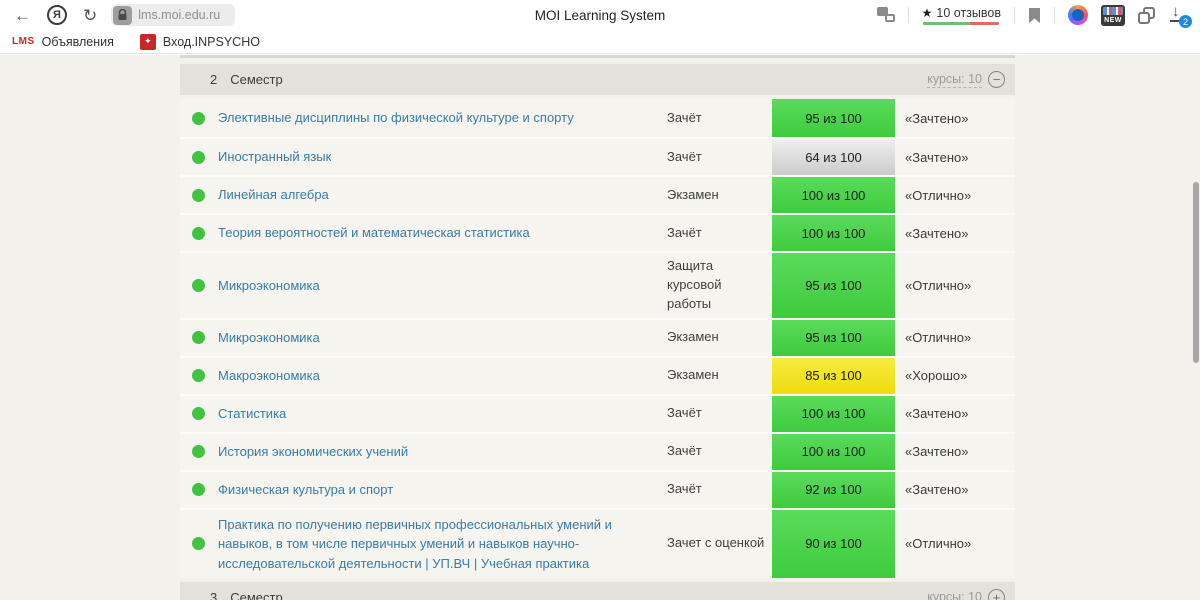 This screenshot has height=600, width=1200. I want to click on scrollbar-thumb, so click(1196, 272).